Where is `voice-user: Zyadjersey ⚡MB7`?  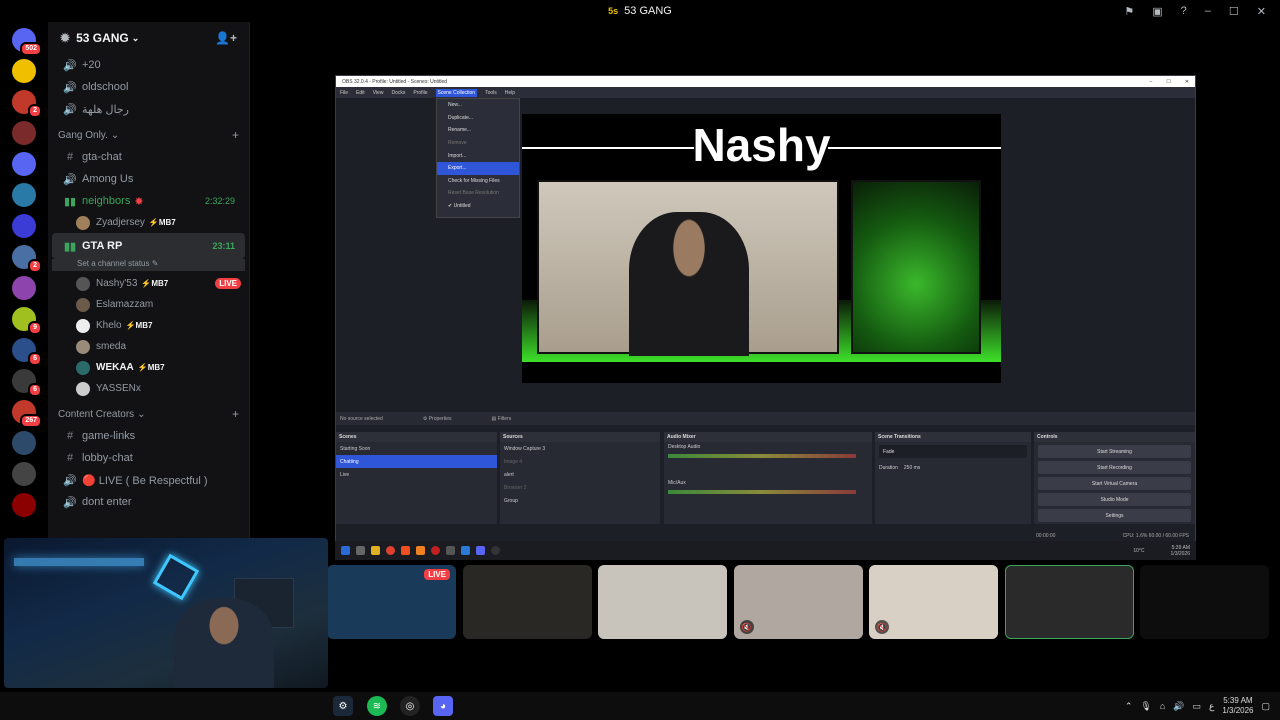 voice-user: Zyadjersey ⚡MB7 is located at coordinates (148, 222).